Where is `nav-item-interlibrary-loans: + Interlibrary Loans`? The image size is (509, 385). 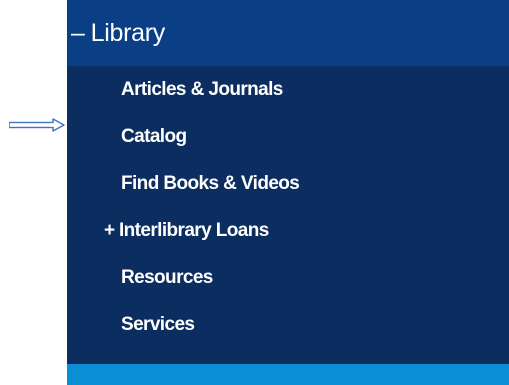 nav-item-interlibrary-loans: + Interlibrary Loans is located at coordinates (288, 230).